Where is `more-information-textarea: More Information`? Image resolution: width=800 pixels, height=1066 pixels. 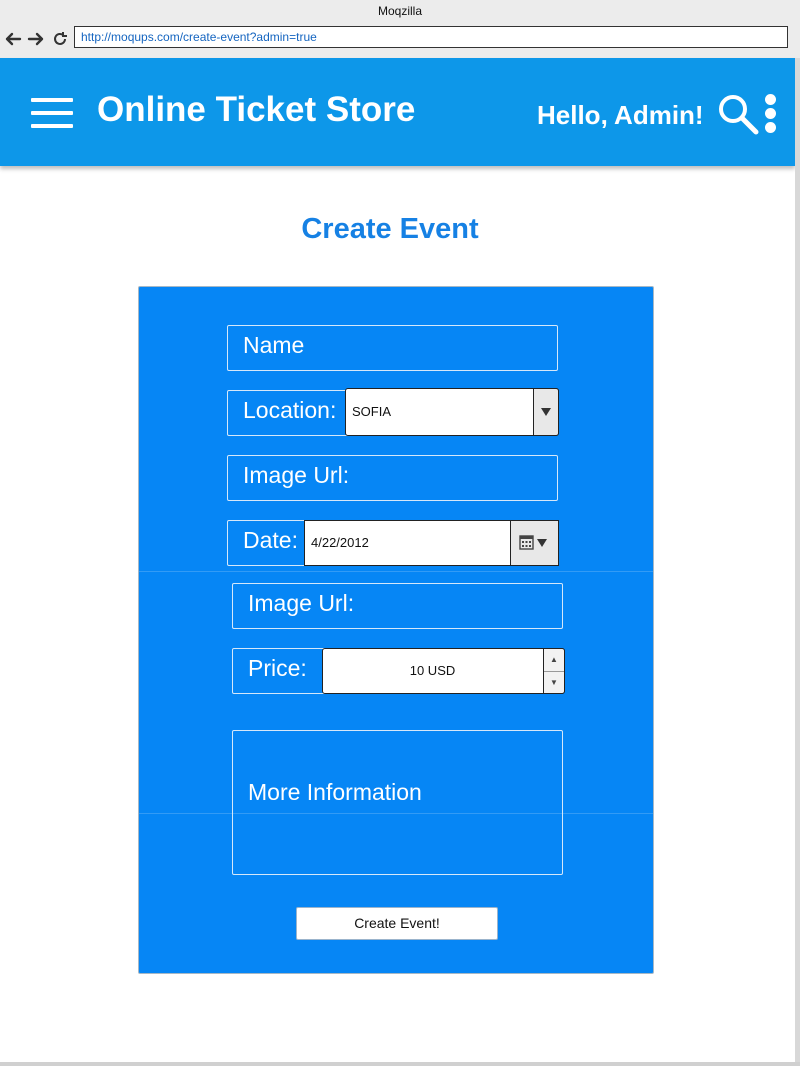
more-information-textarea: More Information is located at coordinates (397, 802).